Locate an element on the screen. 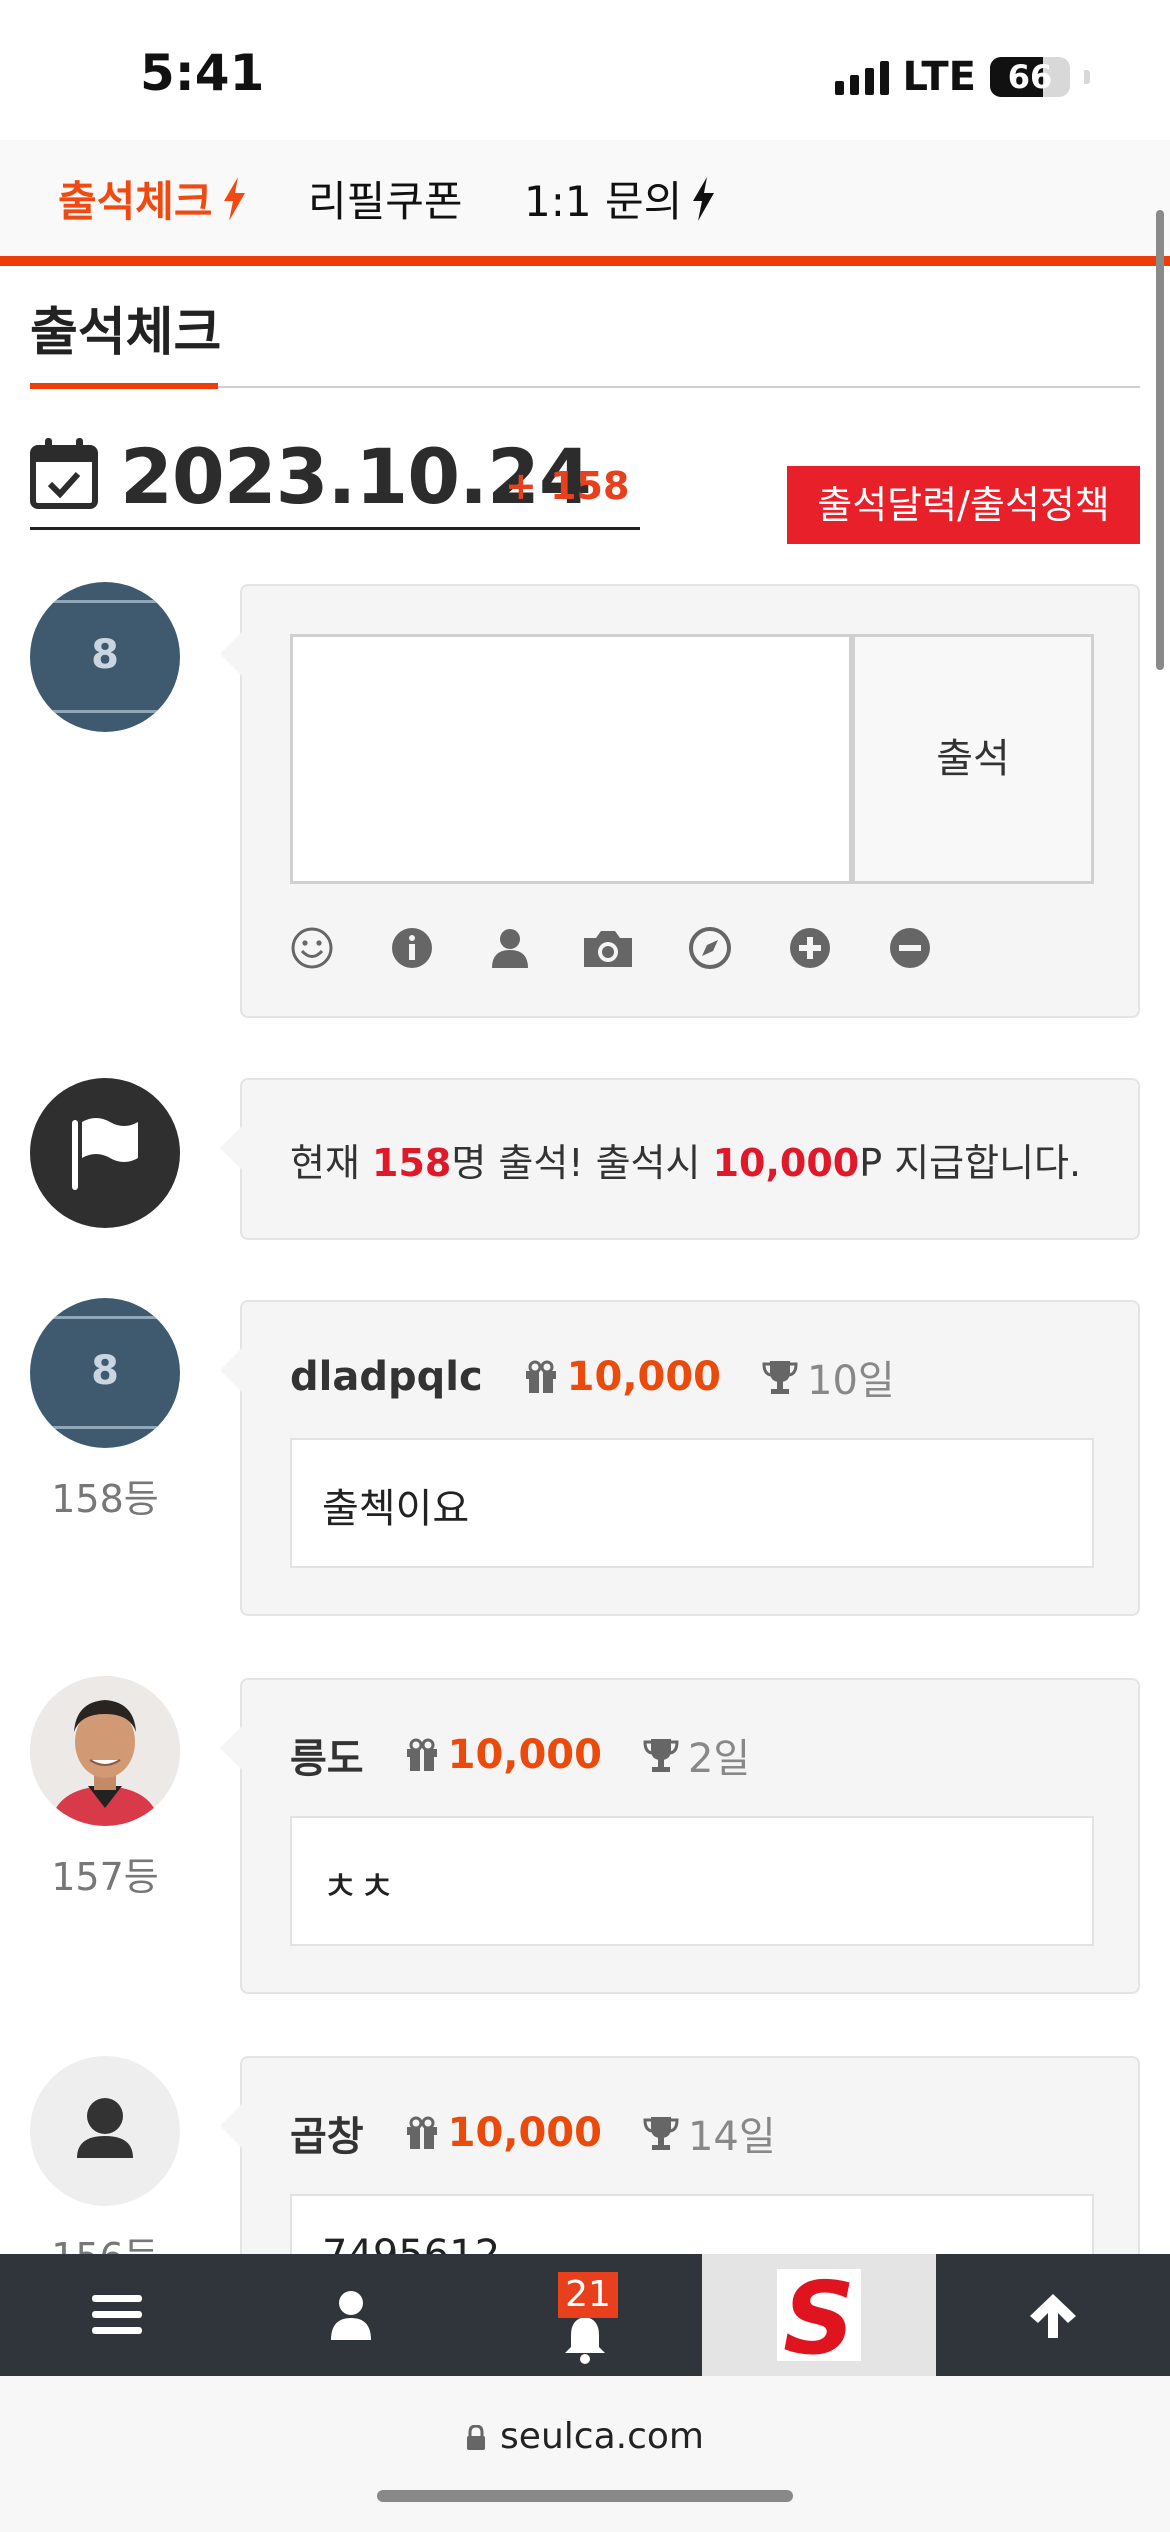 The image size is (1170, 2532). network-type: LTE is located at coordinates (939, 77).